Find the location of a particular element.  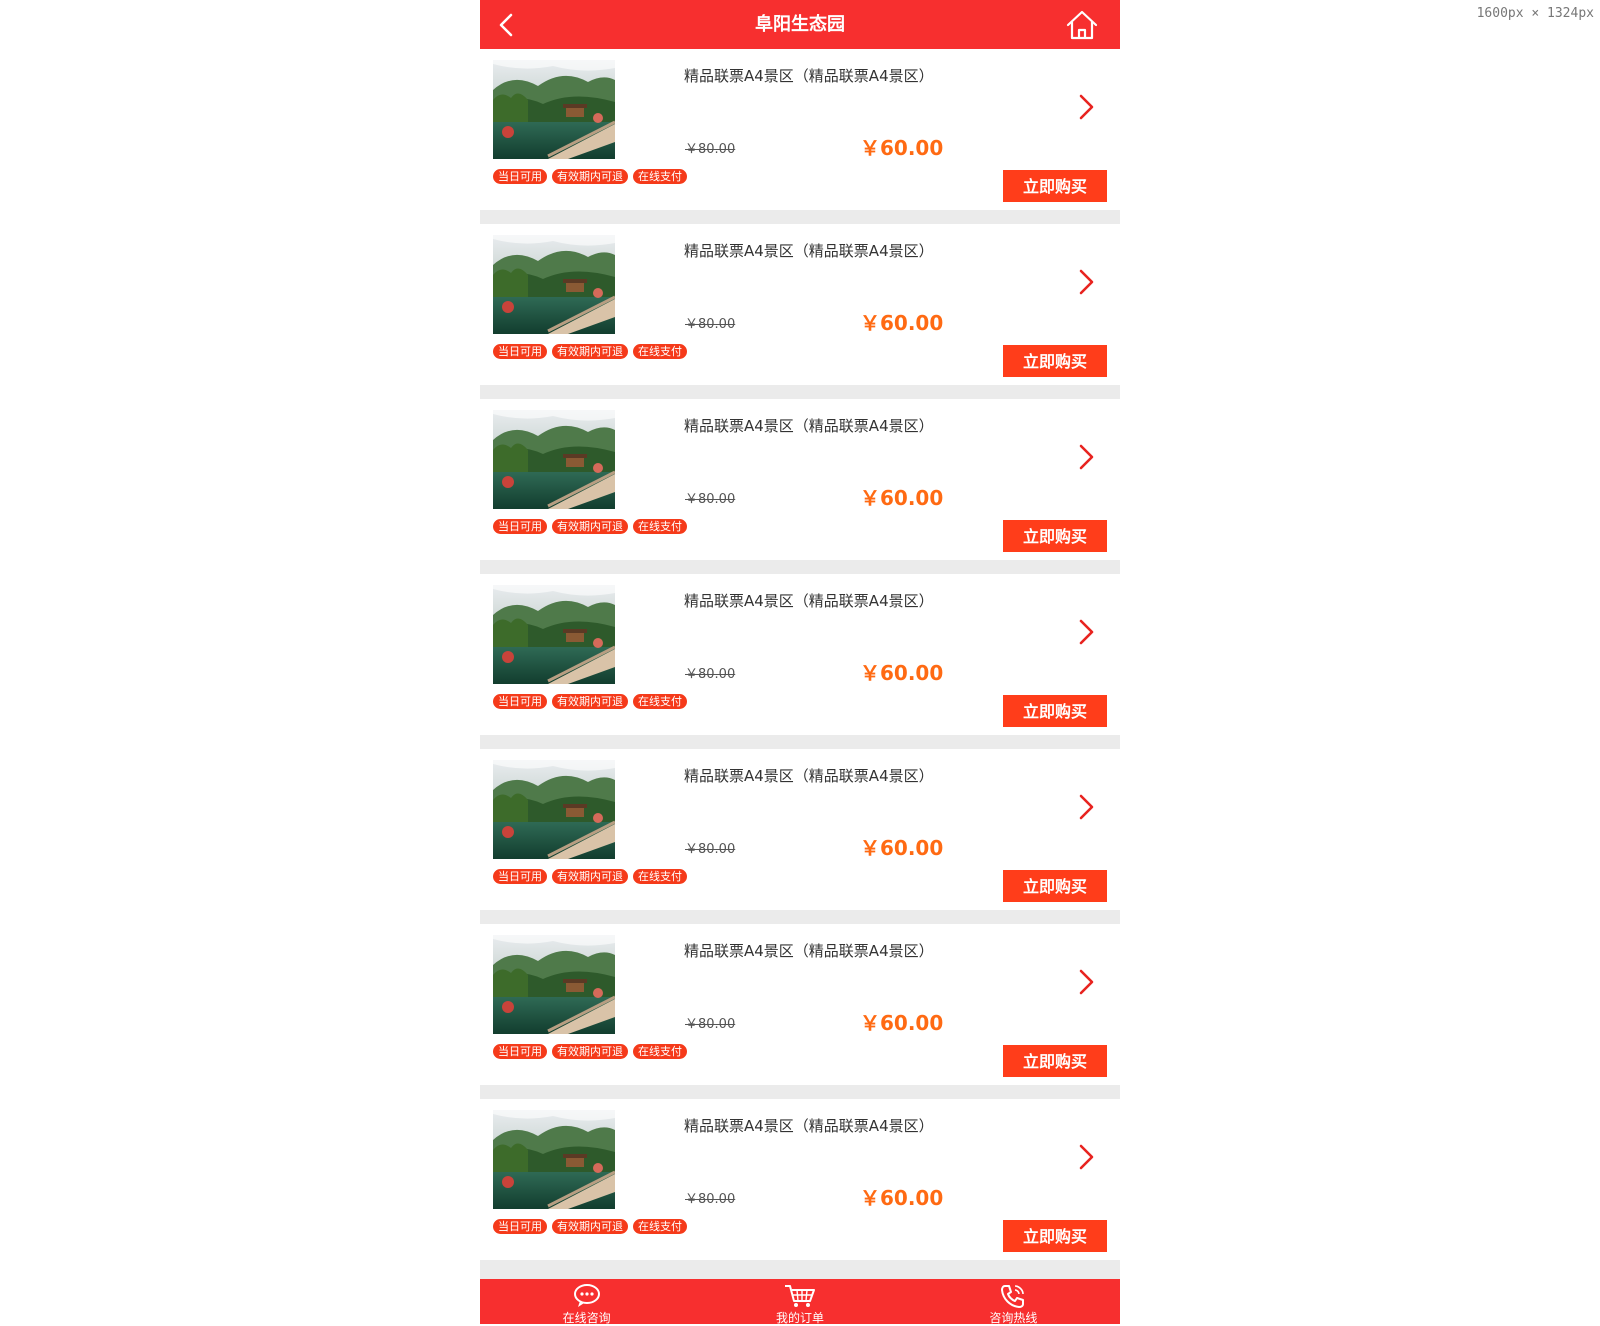

phone-icon is located at coordinates (1013, 1296).